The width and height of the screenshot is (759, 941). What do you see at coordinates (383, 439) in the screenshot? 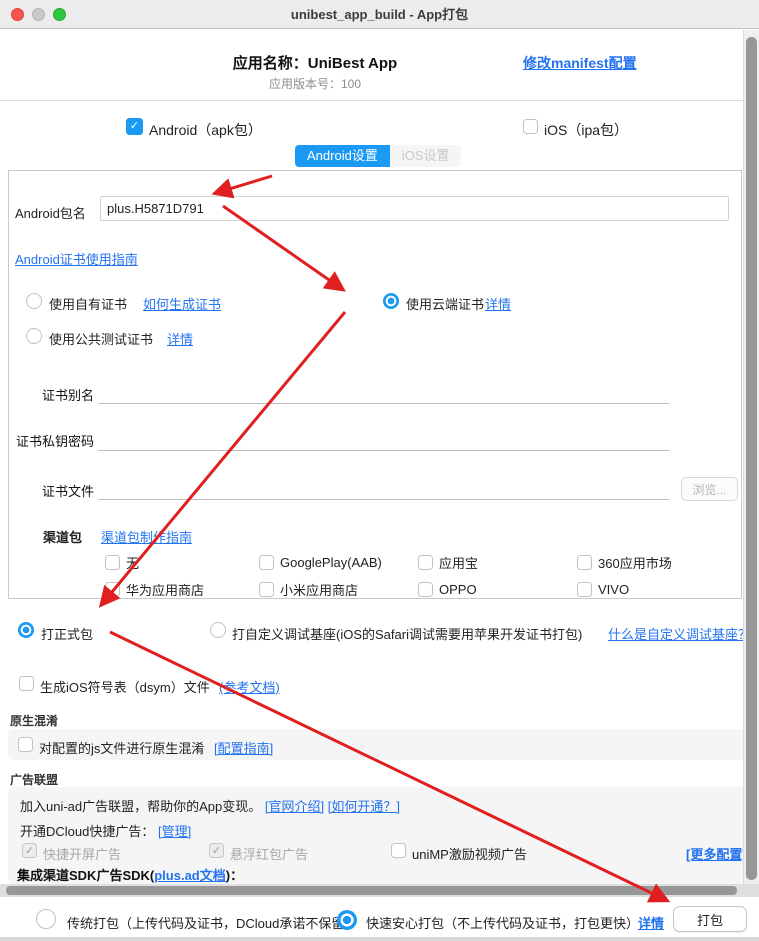
I see `cert-password-input` at bounding box center [383, 439].